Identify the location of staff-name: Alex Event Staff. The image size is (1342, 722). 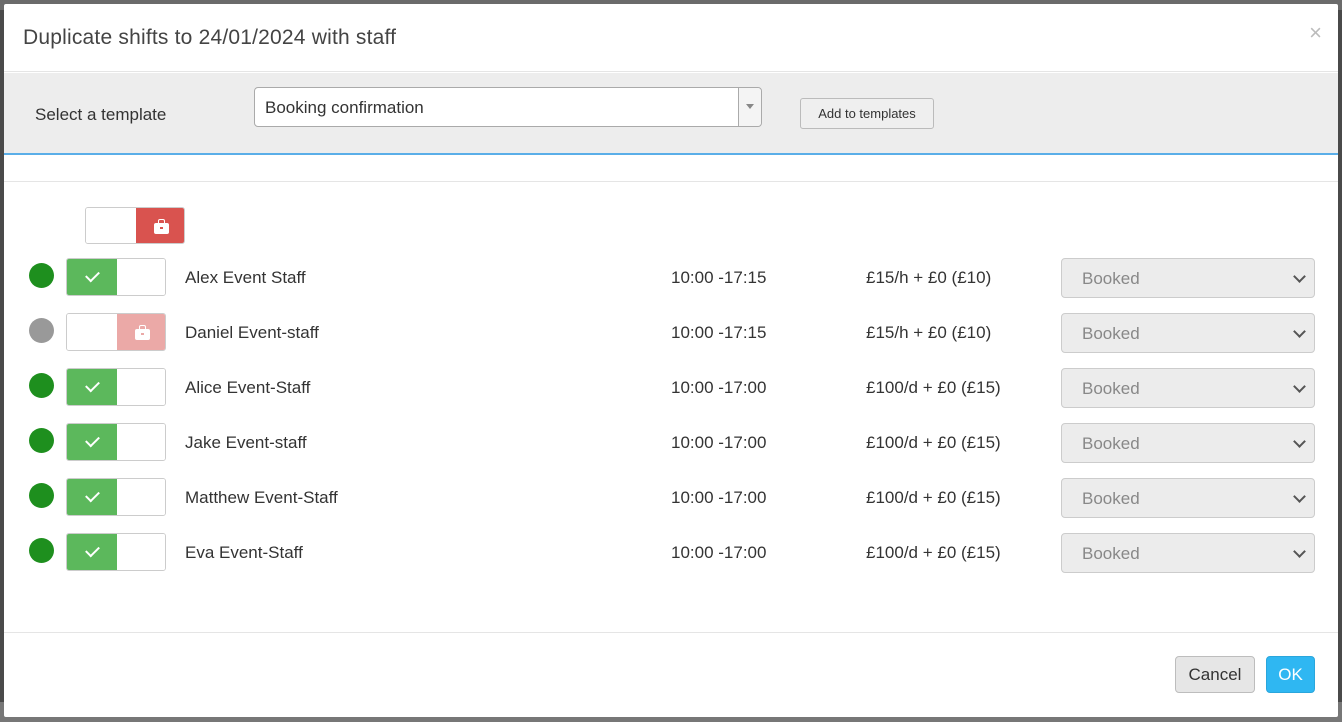
(245, 277).